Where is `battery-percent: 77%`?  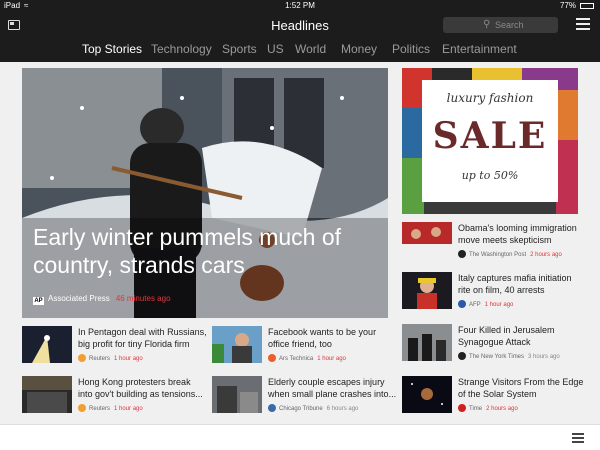 battery-percent: 77% is located at coordinates (568, 5).